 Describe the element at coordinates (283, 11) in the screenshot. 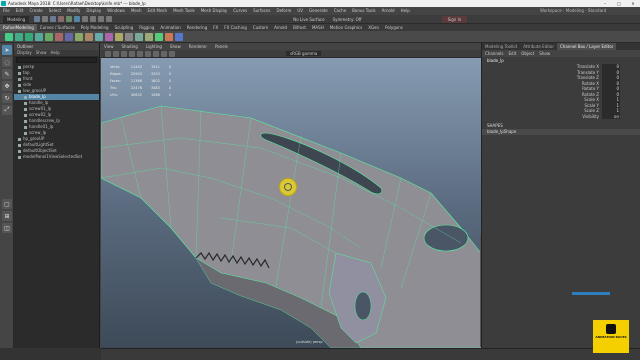

I see `menu-item-deform: Deform` at that location.